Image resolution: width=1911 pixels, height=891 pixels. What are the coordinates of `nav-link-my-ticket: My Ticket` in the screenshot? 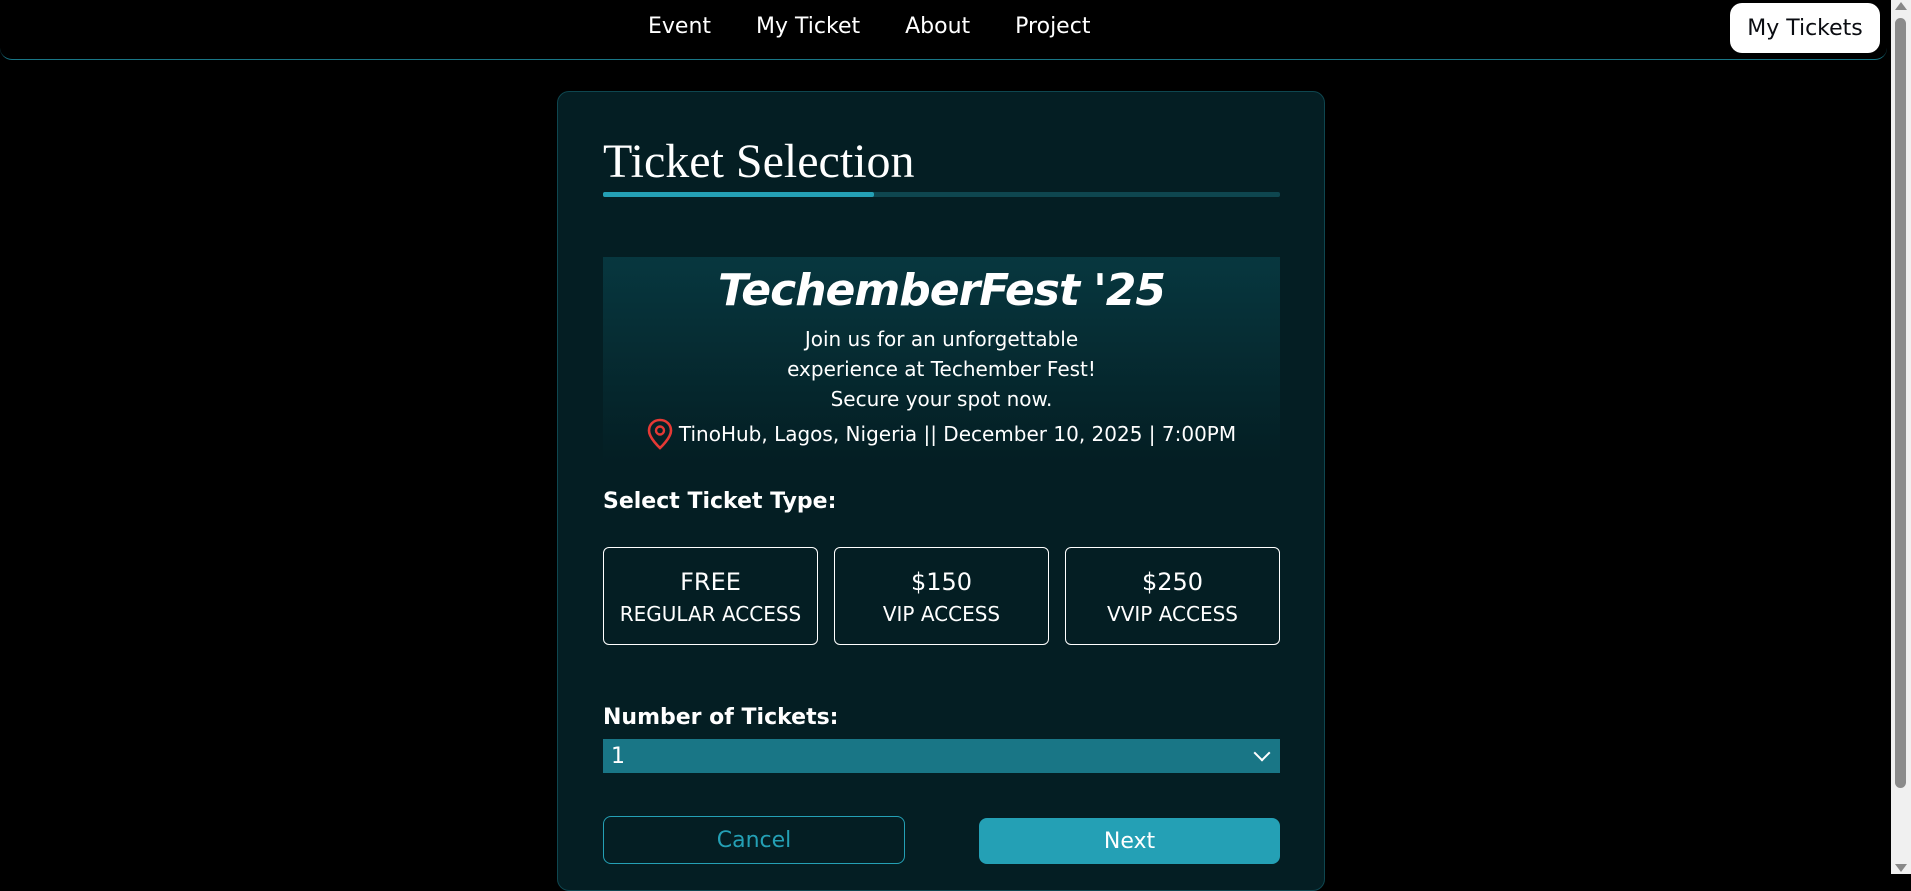 It's located at (808, 26).